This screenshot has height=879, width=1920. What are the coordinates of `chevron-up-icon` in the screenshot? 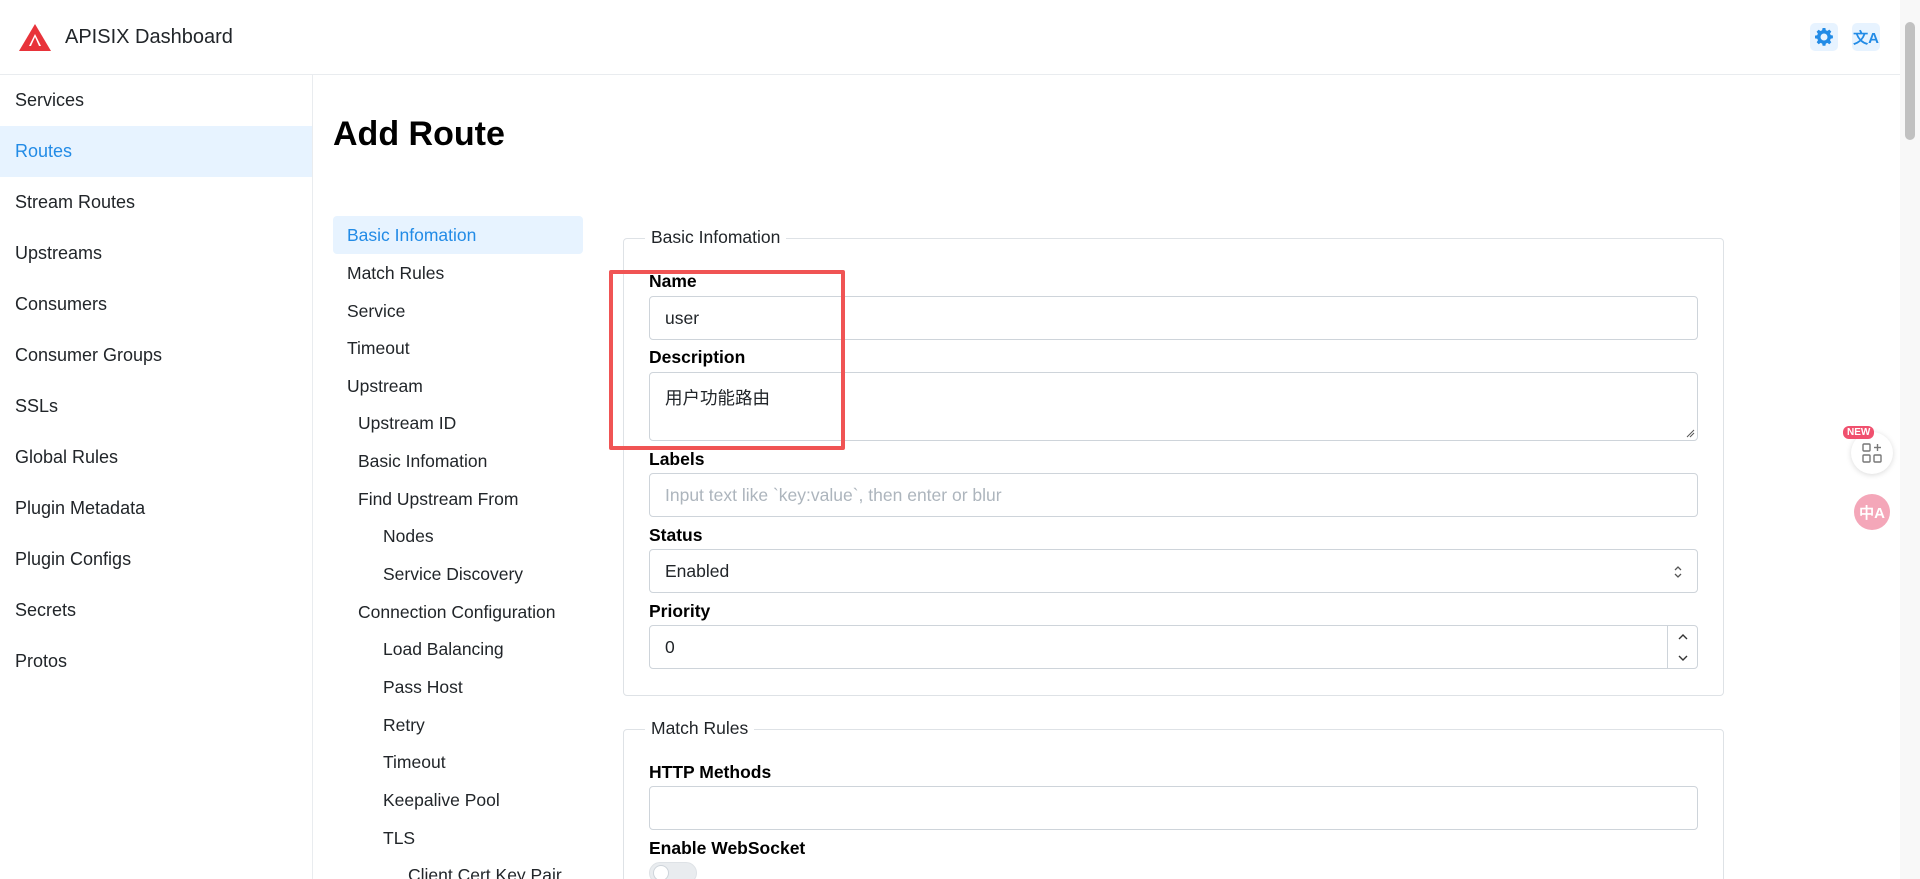 It's located at (1683, 636).